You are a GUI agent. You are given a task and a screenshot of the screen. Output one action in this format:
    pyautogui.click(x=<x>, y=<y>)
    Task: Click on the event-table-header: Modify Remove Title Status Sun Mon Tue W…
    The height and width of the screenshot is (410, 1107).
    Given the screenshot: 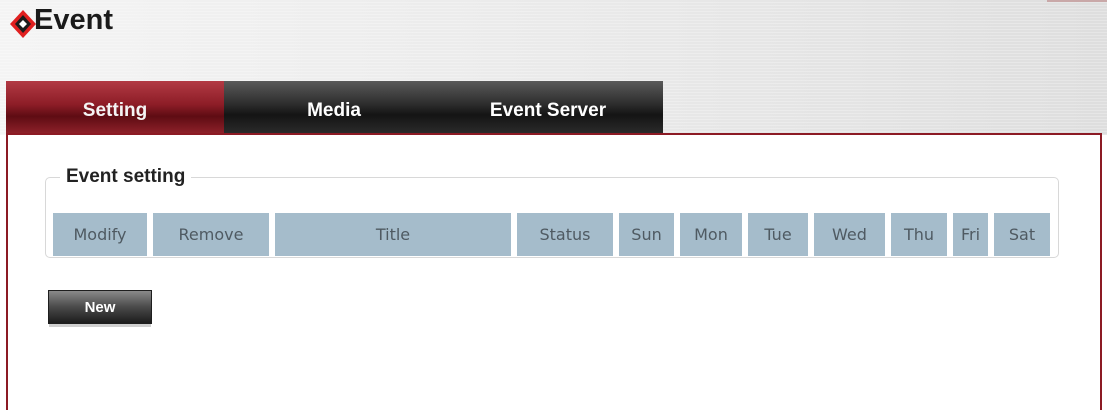 What is the action you would take?
    pyautogui.click(x=556, y=234)
    